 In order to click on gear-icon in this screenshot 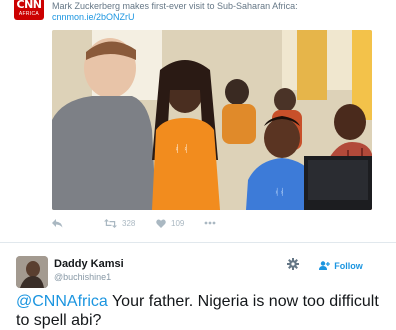, I will do `click(293, 266)`.